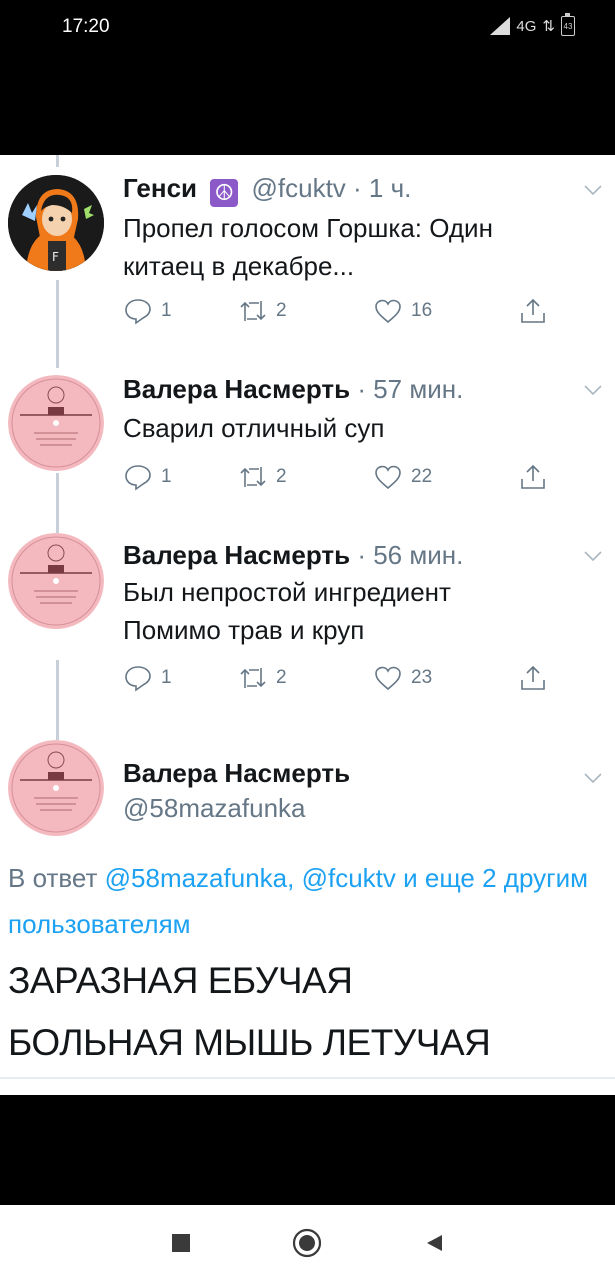 The height and width of the screenshot is (1280, 615). I want to click on author-name: Генси, so click(160, 188).